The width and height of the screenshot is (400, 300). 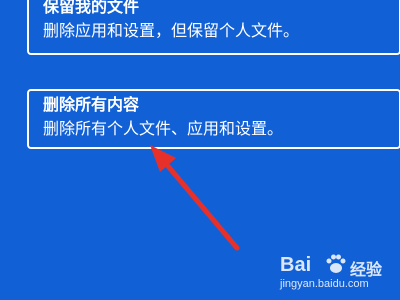 What do you see at coordinates (366, 270) in the screenshot?
I see `watermark-jingyan-text: 经验` at bounding box center [366, 270].